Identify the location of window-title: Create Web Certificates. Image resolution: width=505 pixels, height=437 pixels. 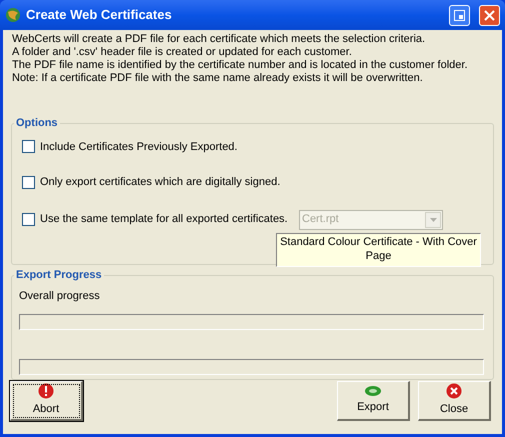
(99, 15).